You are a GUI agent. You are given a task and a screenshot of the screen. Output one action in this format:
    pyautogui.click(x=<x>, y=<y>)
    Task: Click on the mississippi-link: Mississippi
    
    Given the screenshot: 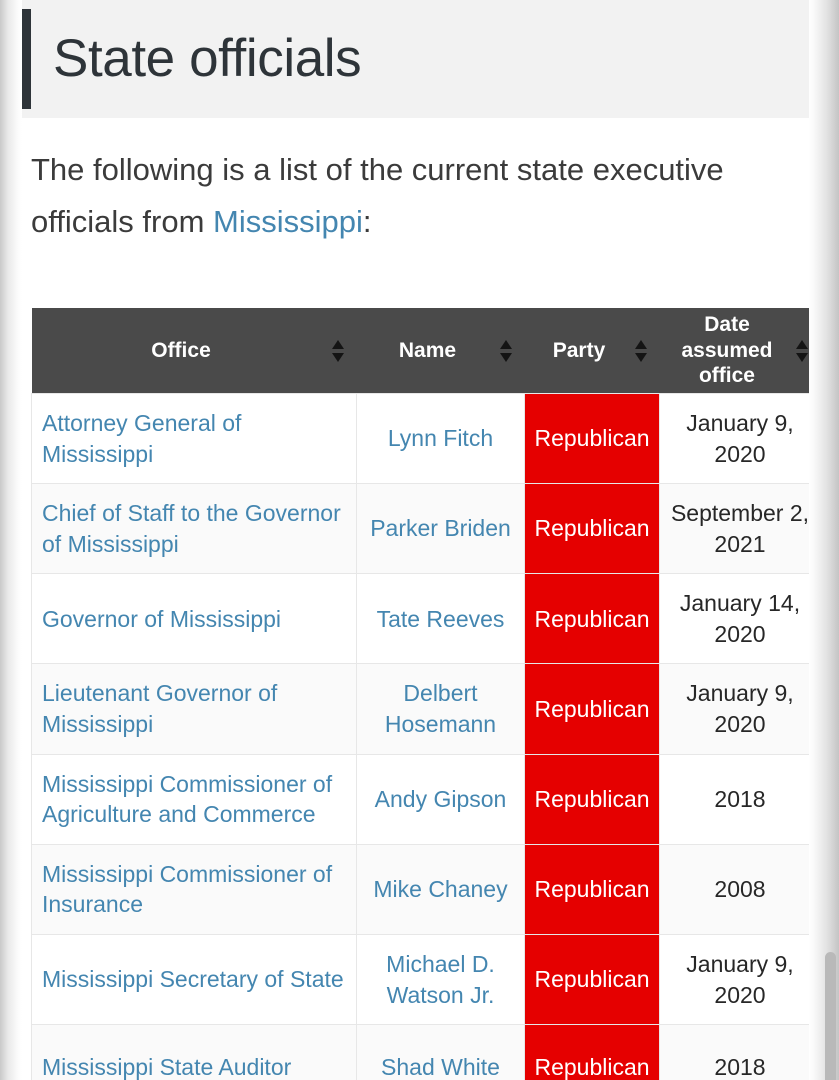 What is the action you would take?
    pyautogui.click(x=288, y=221)
    